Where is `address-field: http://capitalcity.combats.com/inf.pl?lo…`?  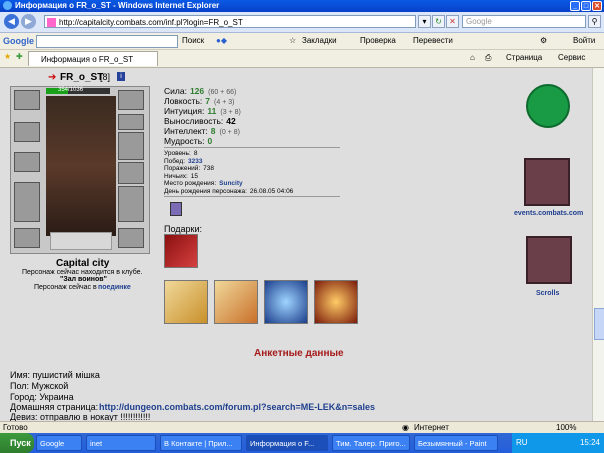
address-field: http://capitalcity.combats.com/inf.pl?lo… is located at coordinates (230, 21).